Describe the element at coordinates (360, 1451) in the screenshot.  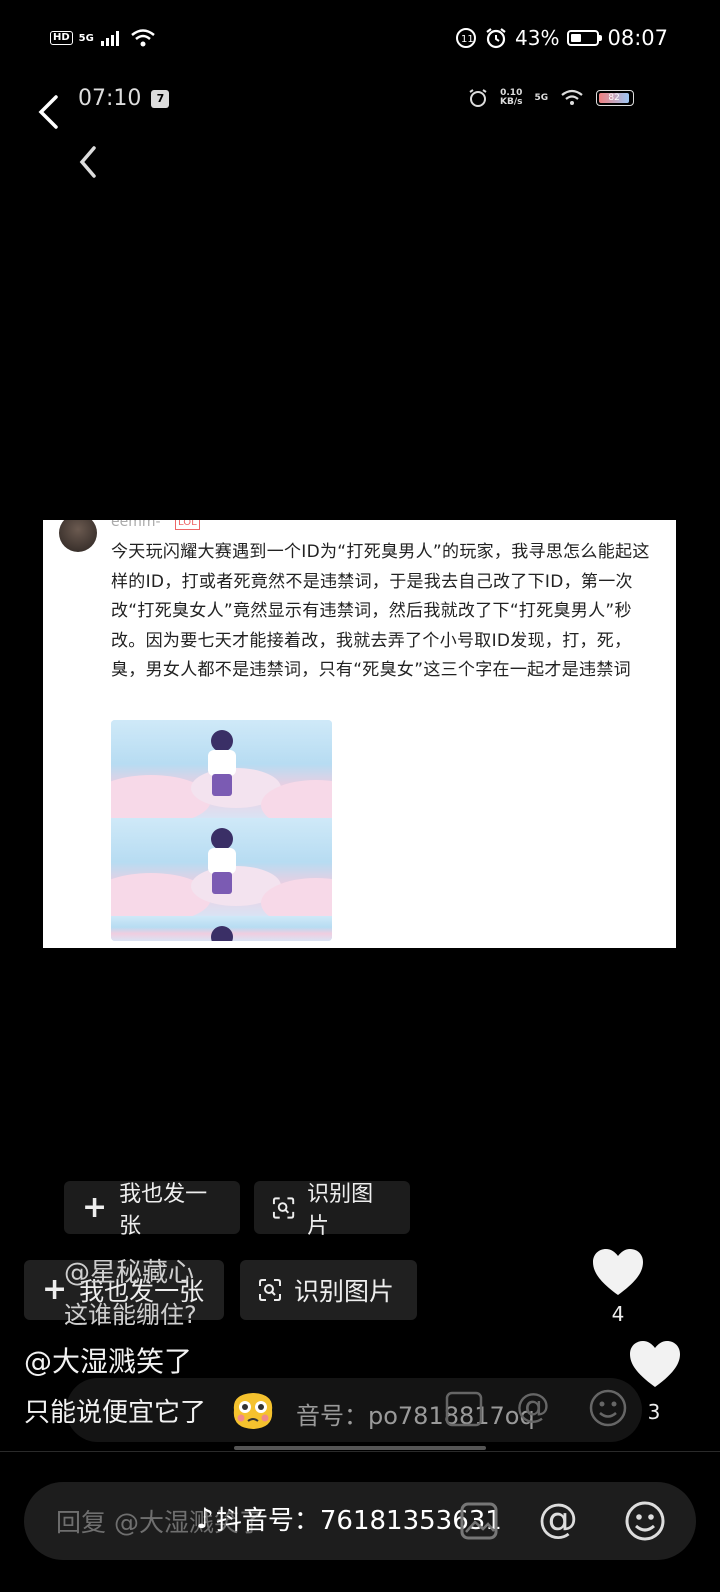
I see `divider` at that location.